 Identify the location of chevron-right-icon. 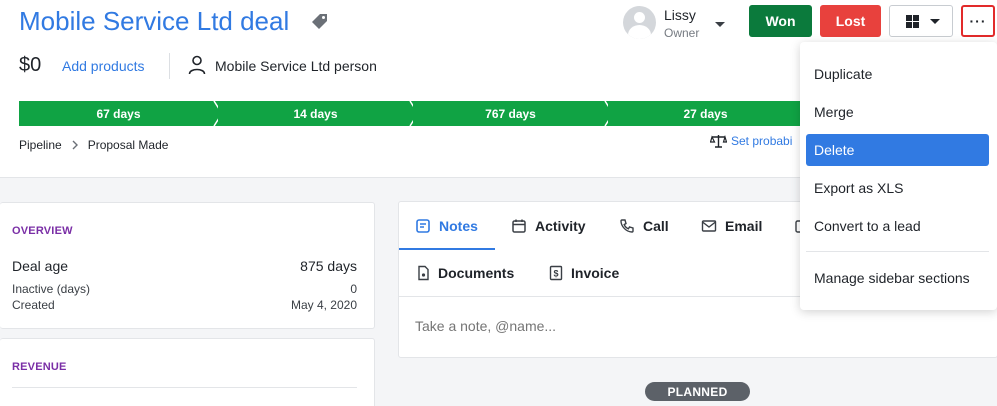
(75, 145).